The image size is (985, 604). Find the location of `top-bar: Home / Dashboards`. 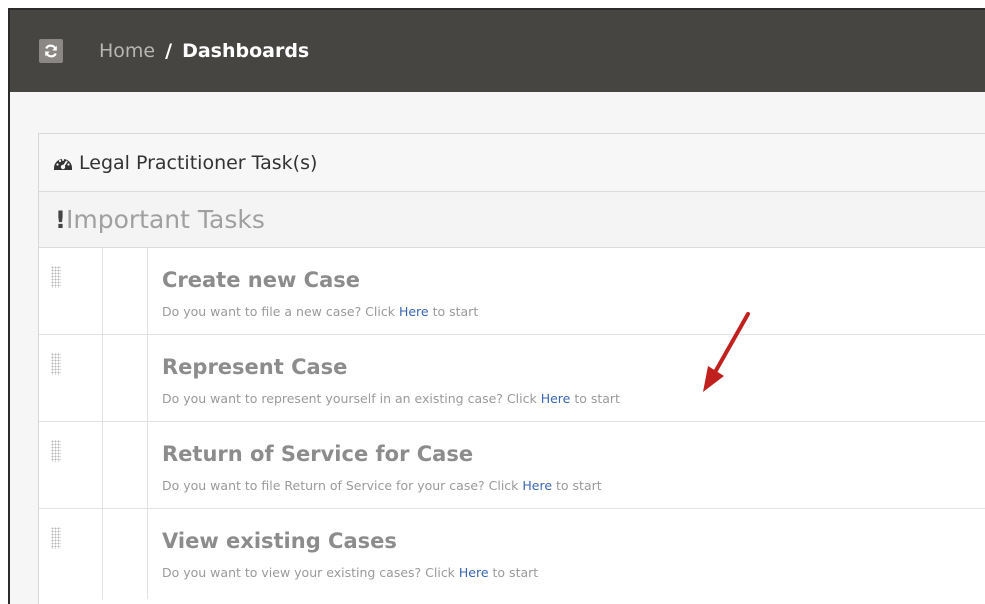

top-bar: Home / Dashboards is located at coordinates (497, 51).